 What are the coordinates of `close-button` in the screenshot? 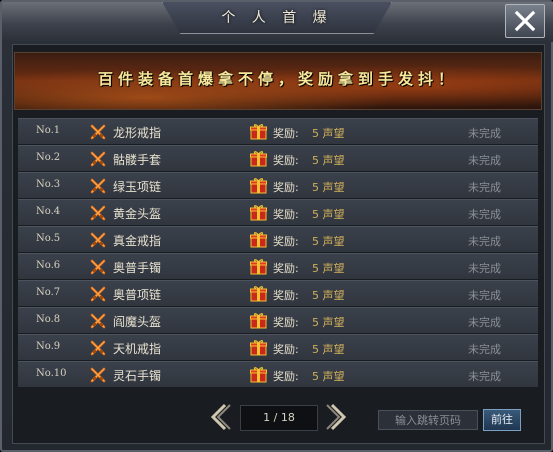 It's located at (525, 21).